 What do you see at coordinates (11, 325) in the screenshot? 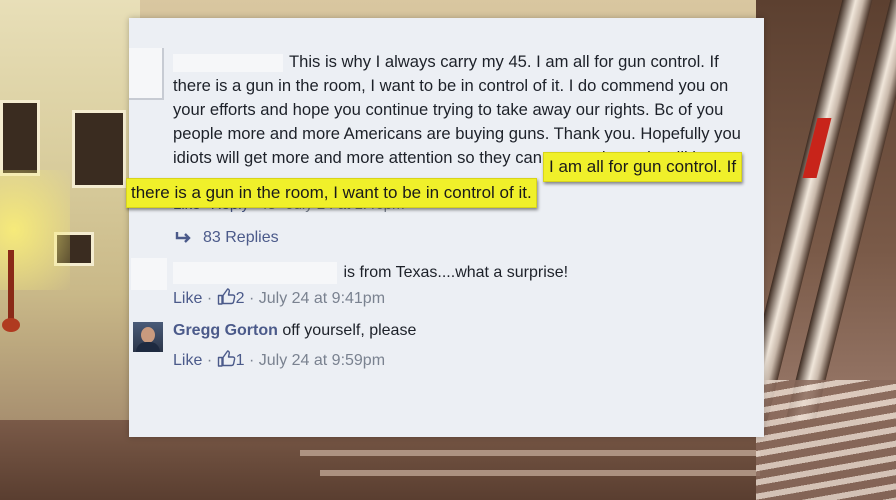
I see `background-lamp-head` at bounding box center [11, 325].